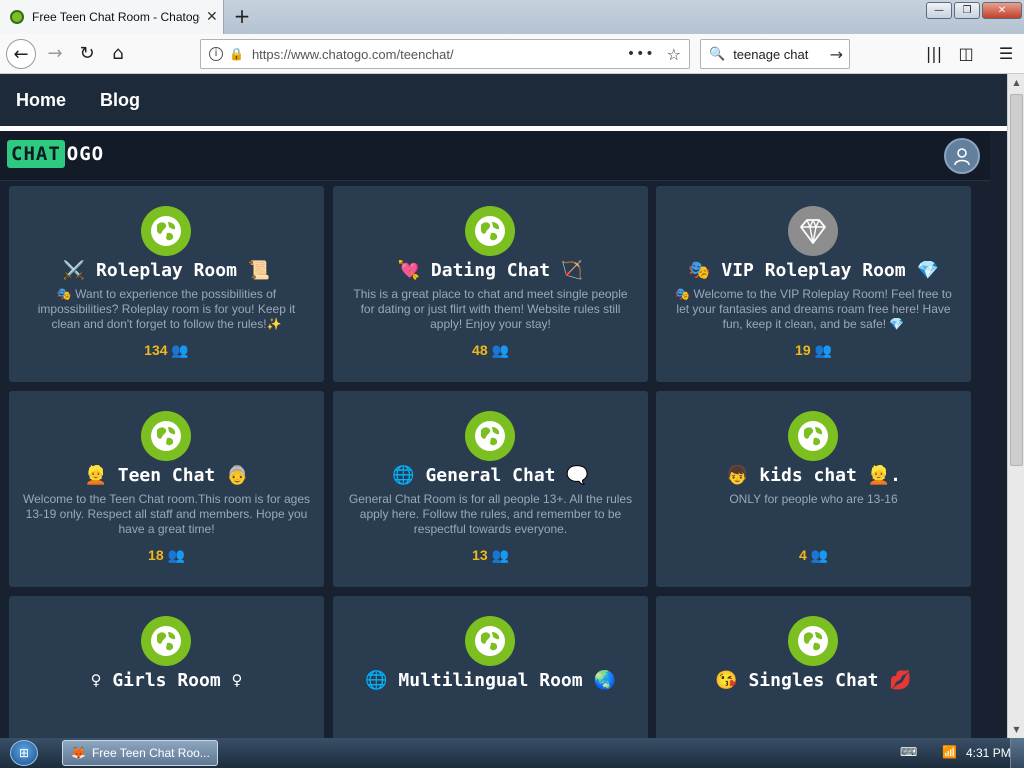 This screenshot has width=1024, height=768. I want to click on chatogo-logo: CHAT OGO, so click(55, 154).